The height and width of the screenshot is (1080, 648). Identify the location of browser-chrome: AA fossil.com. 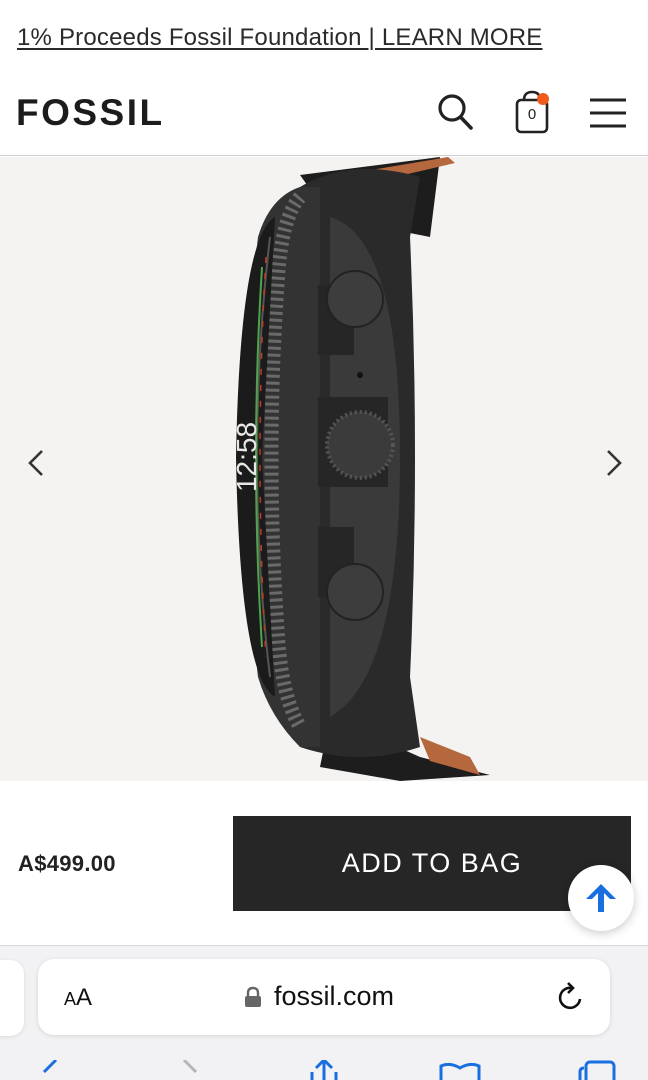
(324, 1013).